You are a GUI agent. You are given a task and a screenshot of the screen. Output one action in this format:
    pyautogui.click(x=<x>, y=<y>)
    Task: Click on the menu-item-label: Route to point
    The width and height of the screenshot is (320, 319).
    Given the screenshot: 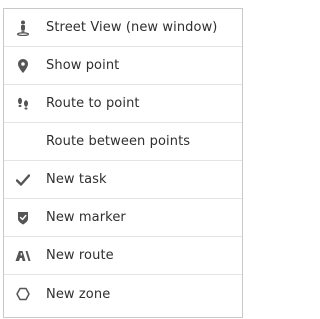 What is the action you would take?
    pyautogui.click(x=93, y=103)
    